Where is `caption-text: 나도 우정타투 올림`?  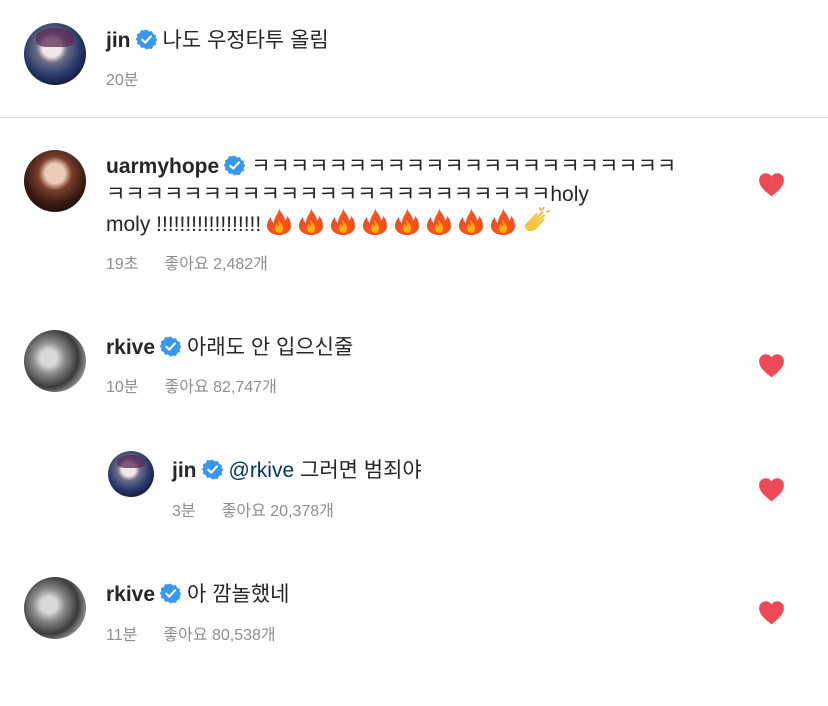 caption-text: 나도 우정타투 올림 is located at coordinates (245, 40).